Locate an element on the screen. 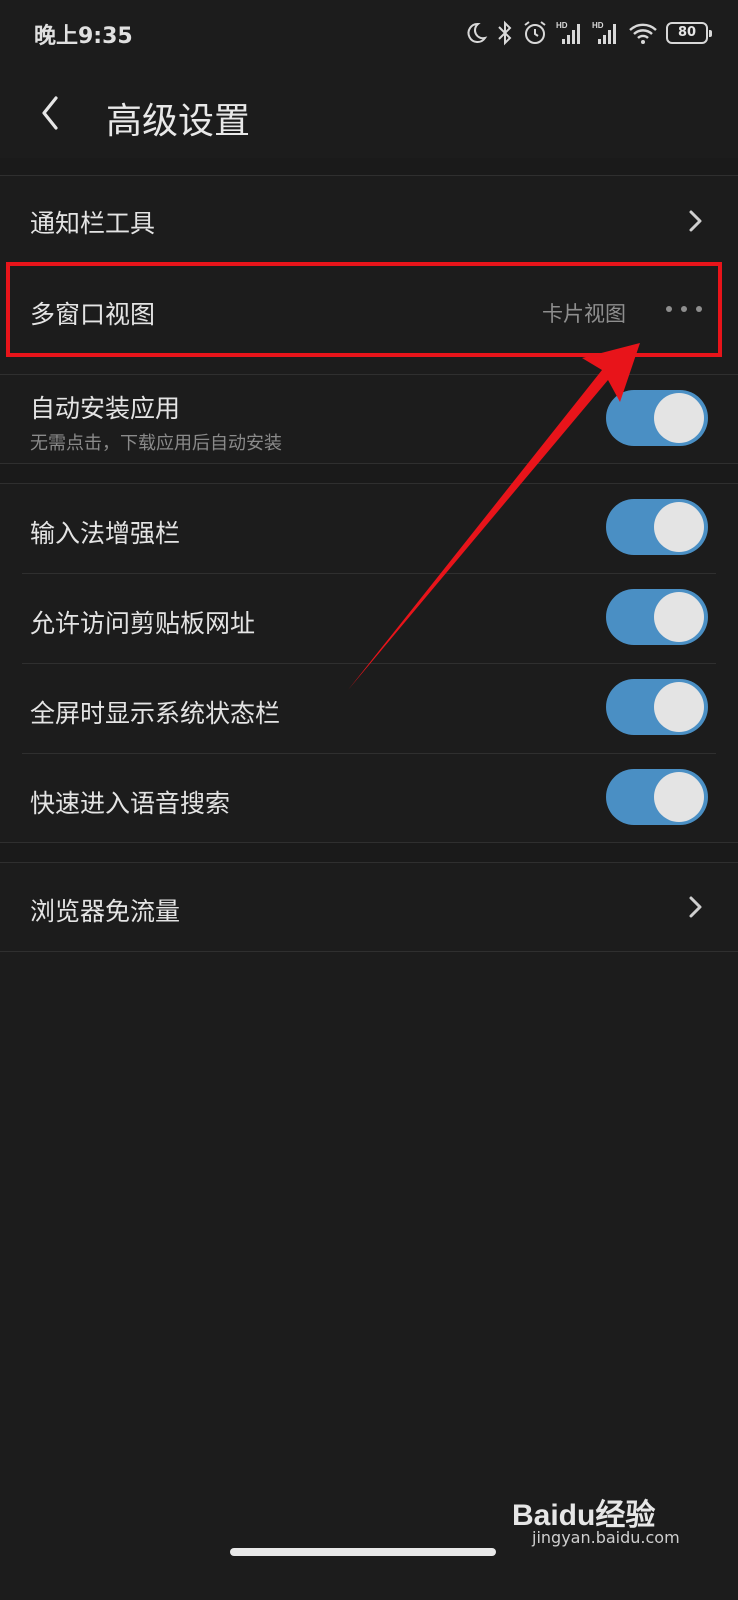 The height and width of the screenshot is (1600, 738). row-label: 通知栏工具 is located at coordinates (93, 223).